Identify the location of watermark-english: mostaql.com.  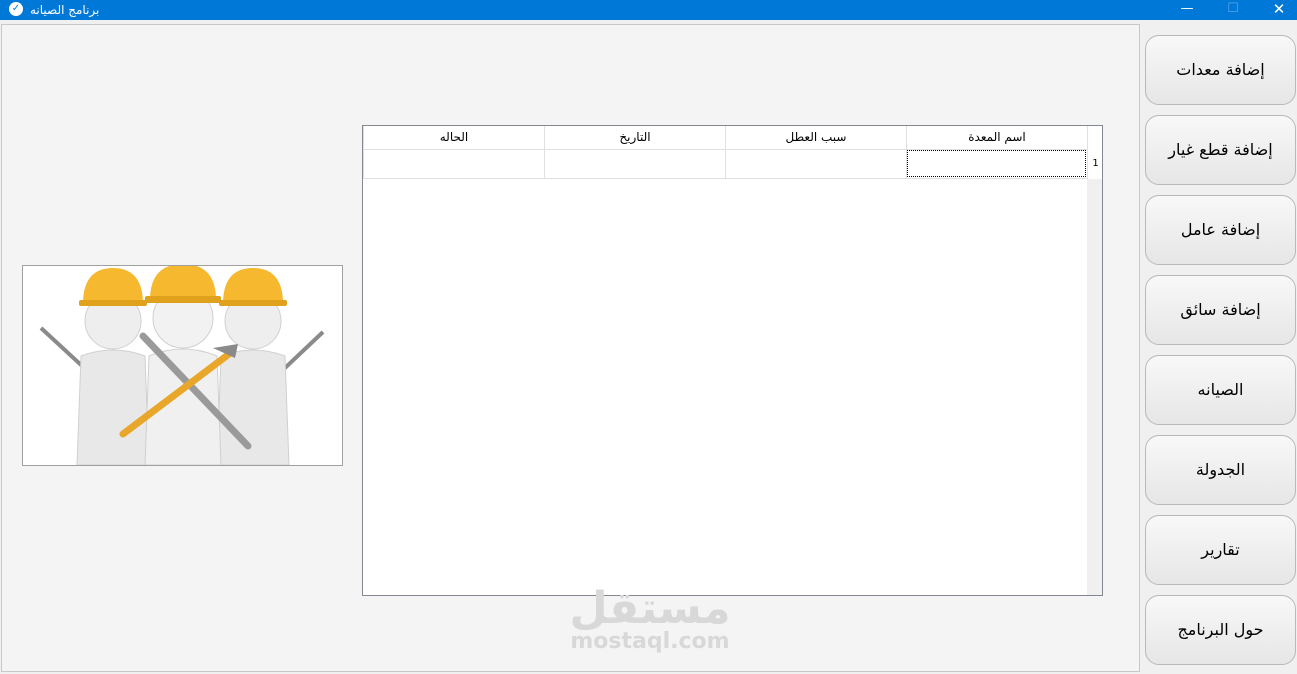
(650, 641).